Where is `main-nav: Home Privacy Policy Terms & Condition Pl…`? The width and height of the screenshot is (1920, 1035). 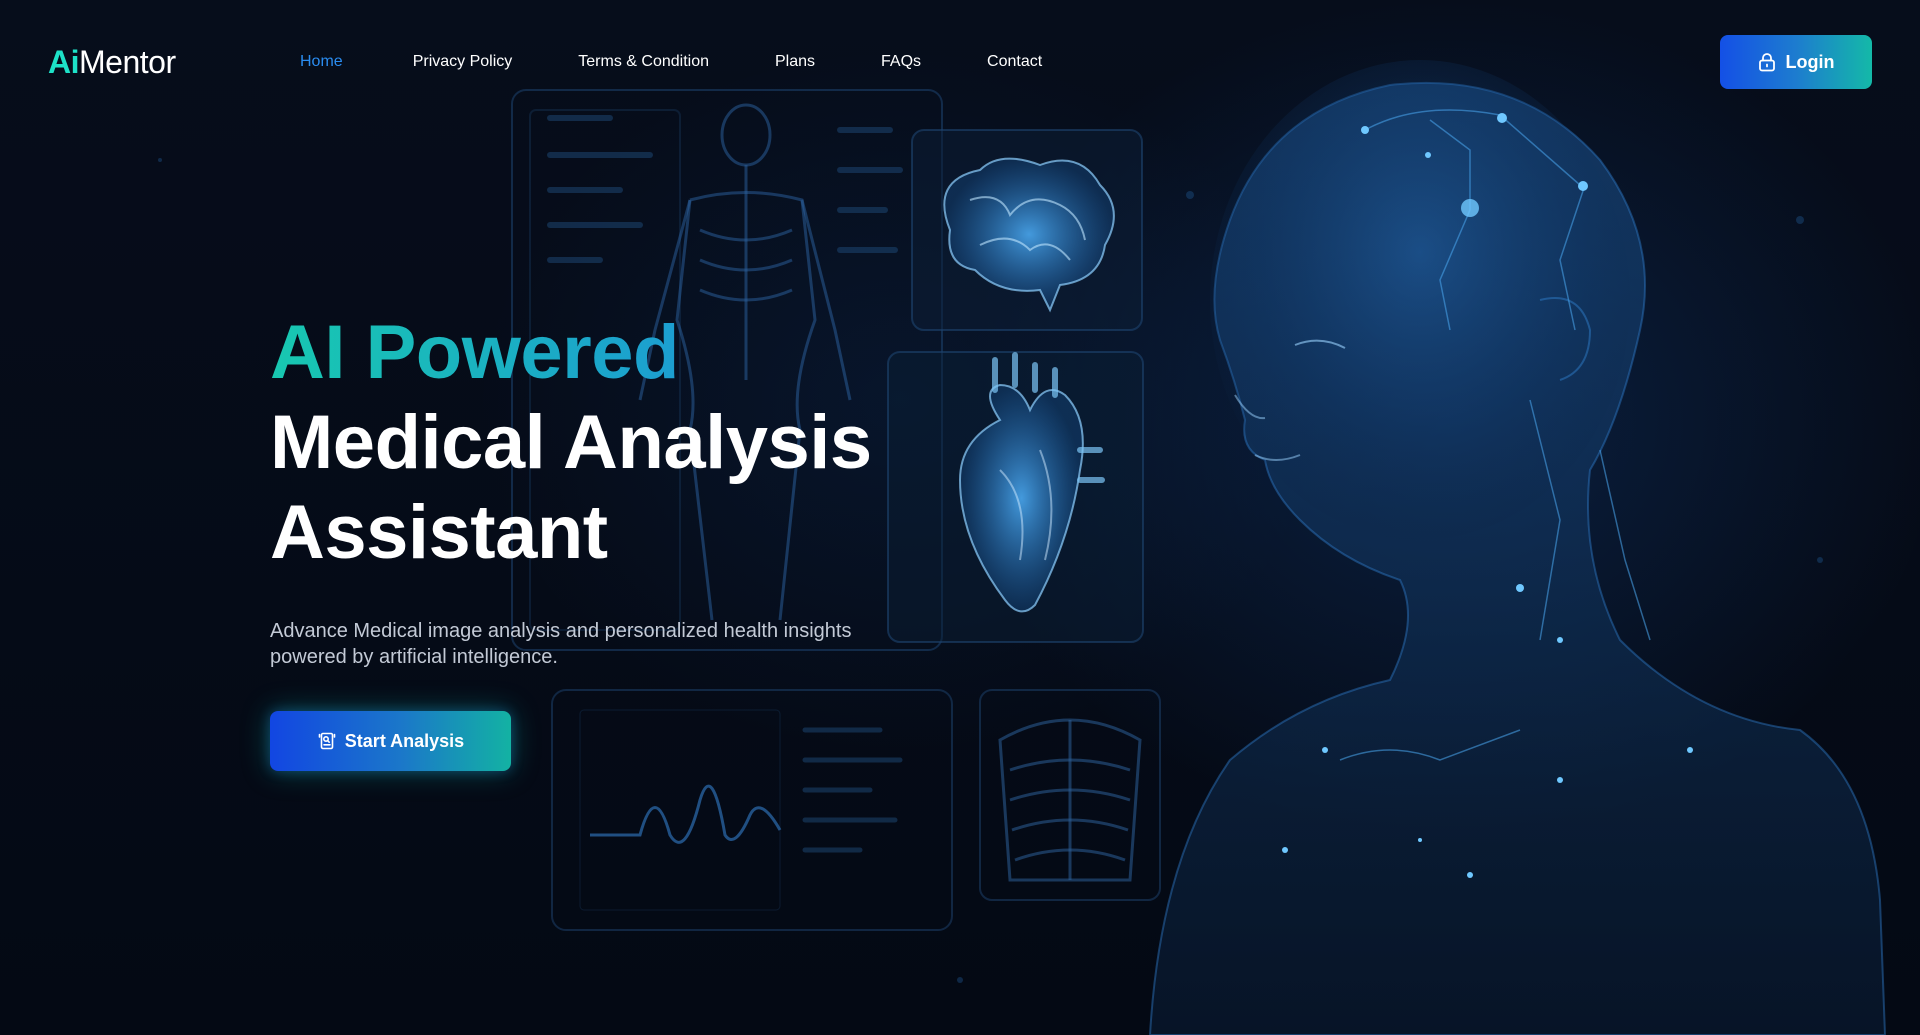
main-nav: Home Privacy Policy Terms & Condition Pl… is located at coordinates (671, 62).